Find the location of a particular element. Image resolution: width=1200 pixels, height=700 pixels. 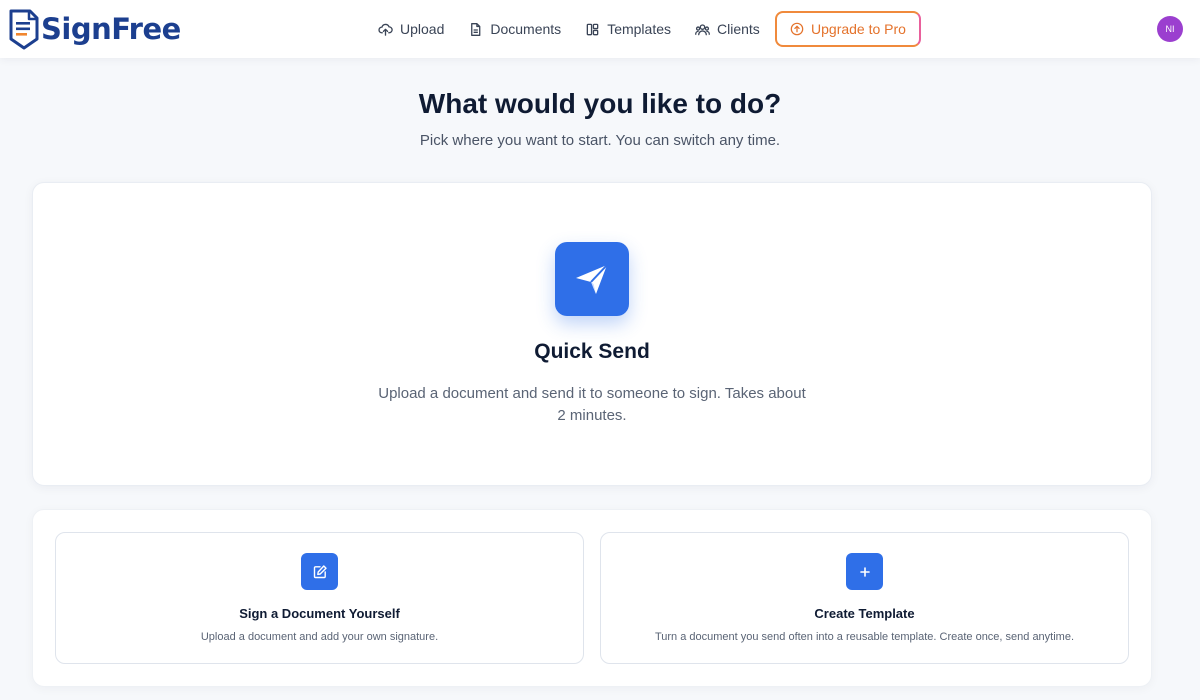

main-nav: Upload Documents Templates Clients is located at coordinates (581, 29).